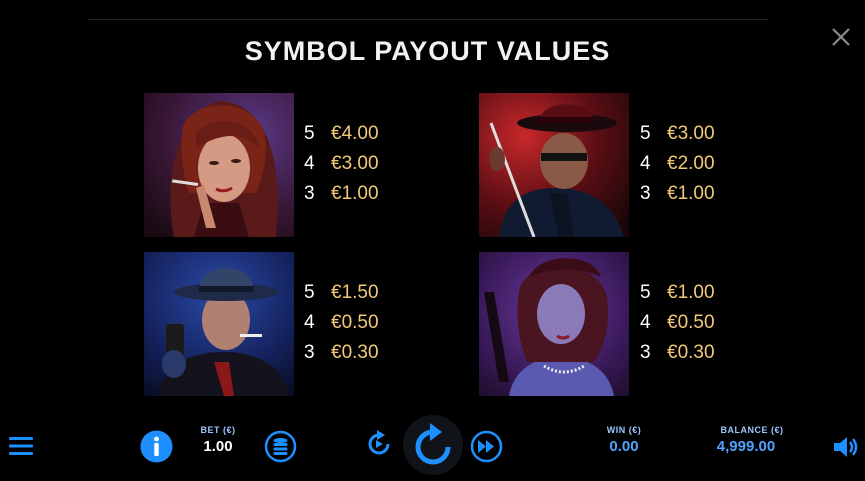  I want to click on payout-table-gangster-with-gun: 5 €1.50 4 €0.50 3 €0.30, so click(354, 323).